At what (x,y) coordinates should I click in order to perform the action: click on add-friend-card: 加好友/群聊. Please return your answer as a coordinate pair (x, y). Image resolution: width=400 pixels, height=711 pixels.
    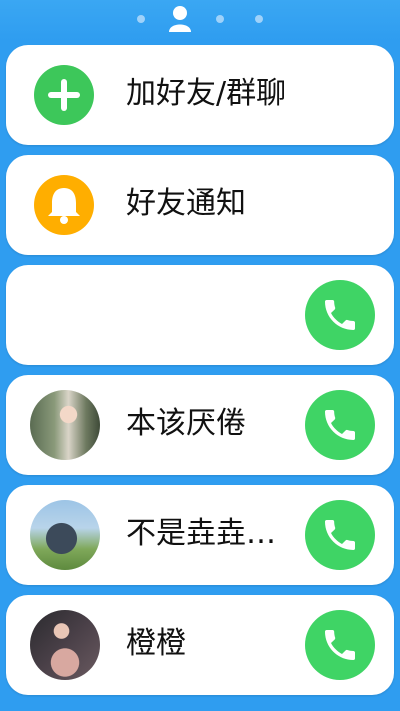
    Looking at the image, I should click on (200, 95).